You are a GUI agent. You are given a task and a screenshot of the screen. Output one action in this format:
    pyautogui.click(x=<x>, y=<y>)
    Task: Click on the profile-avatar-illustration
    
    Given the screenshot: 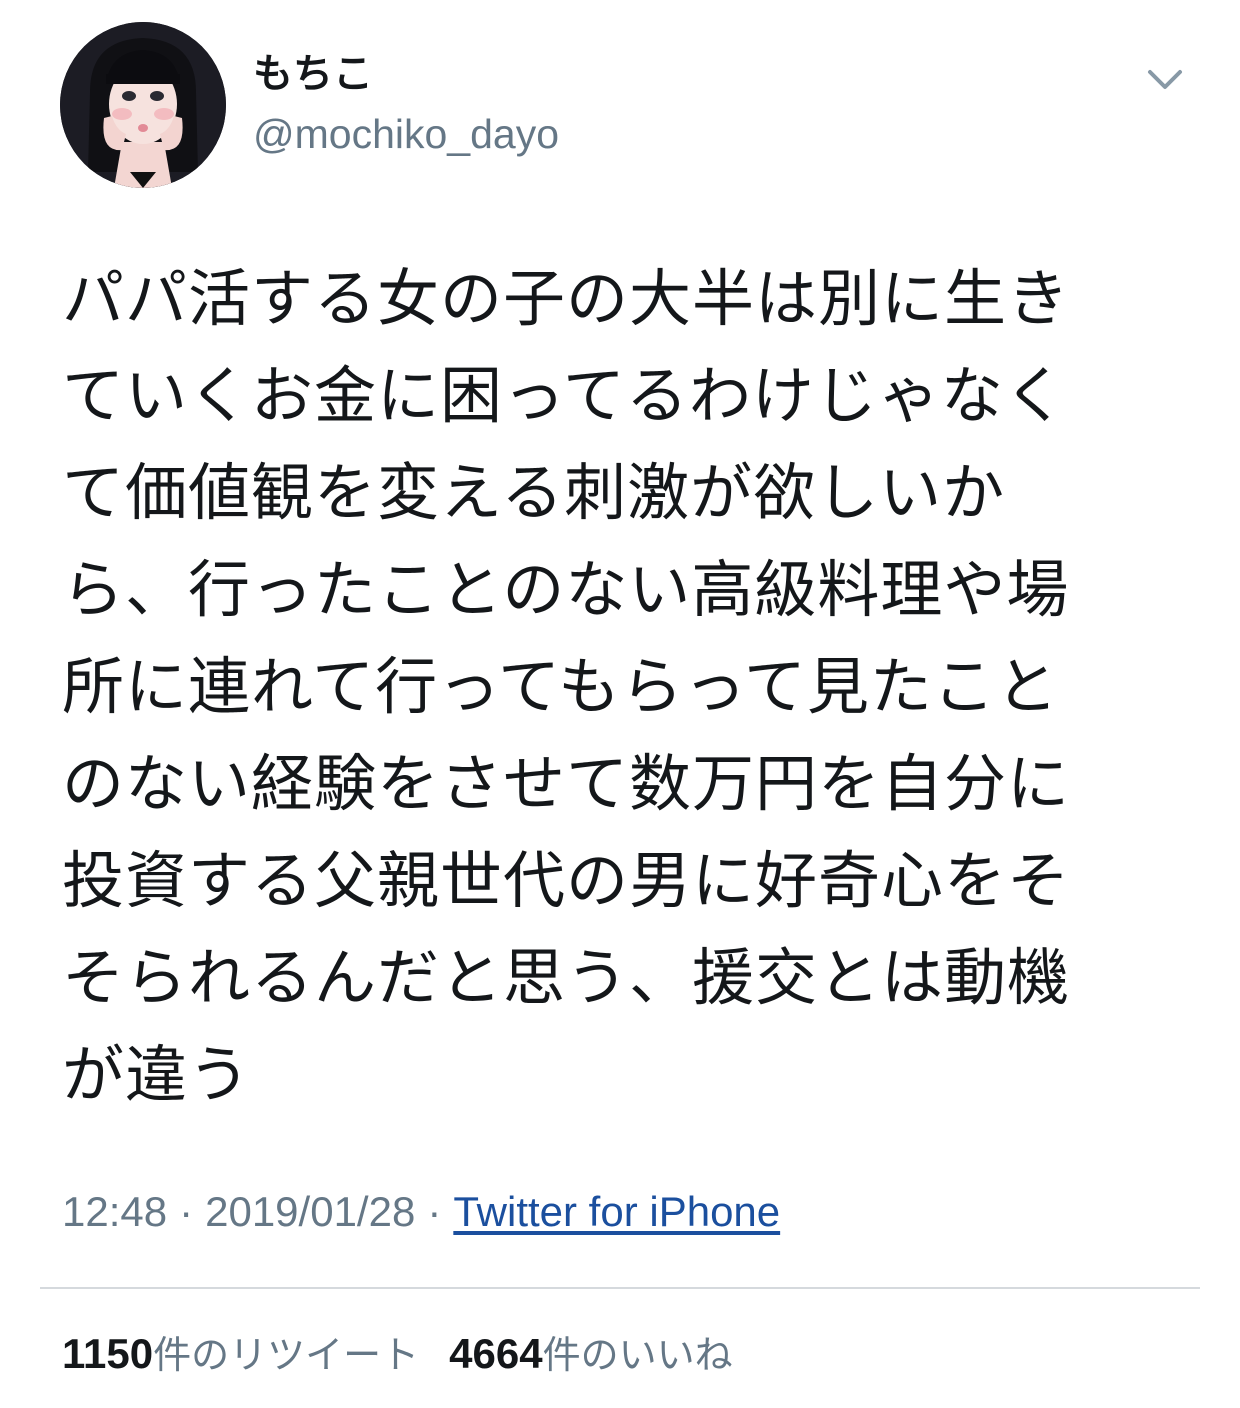 What is the action you would take?
    pyautogui.click(x=143, y=105)
    